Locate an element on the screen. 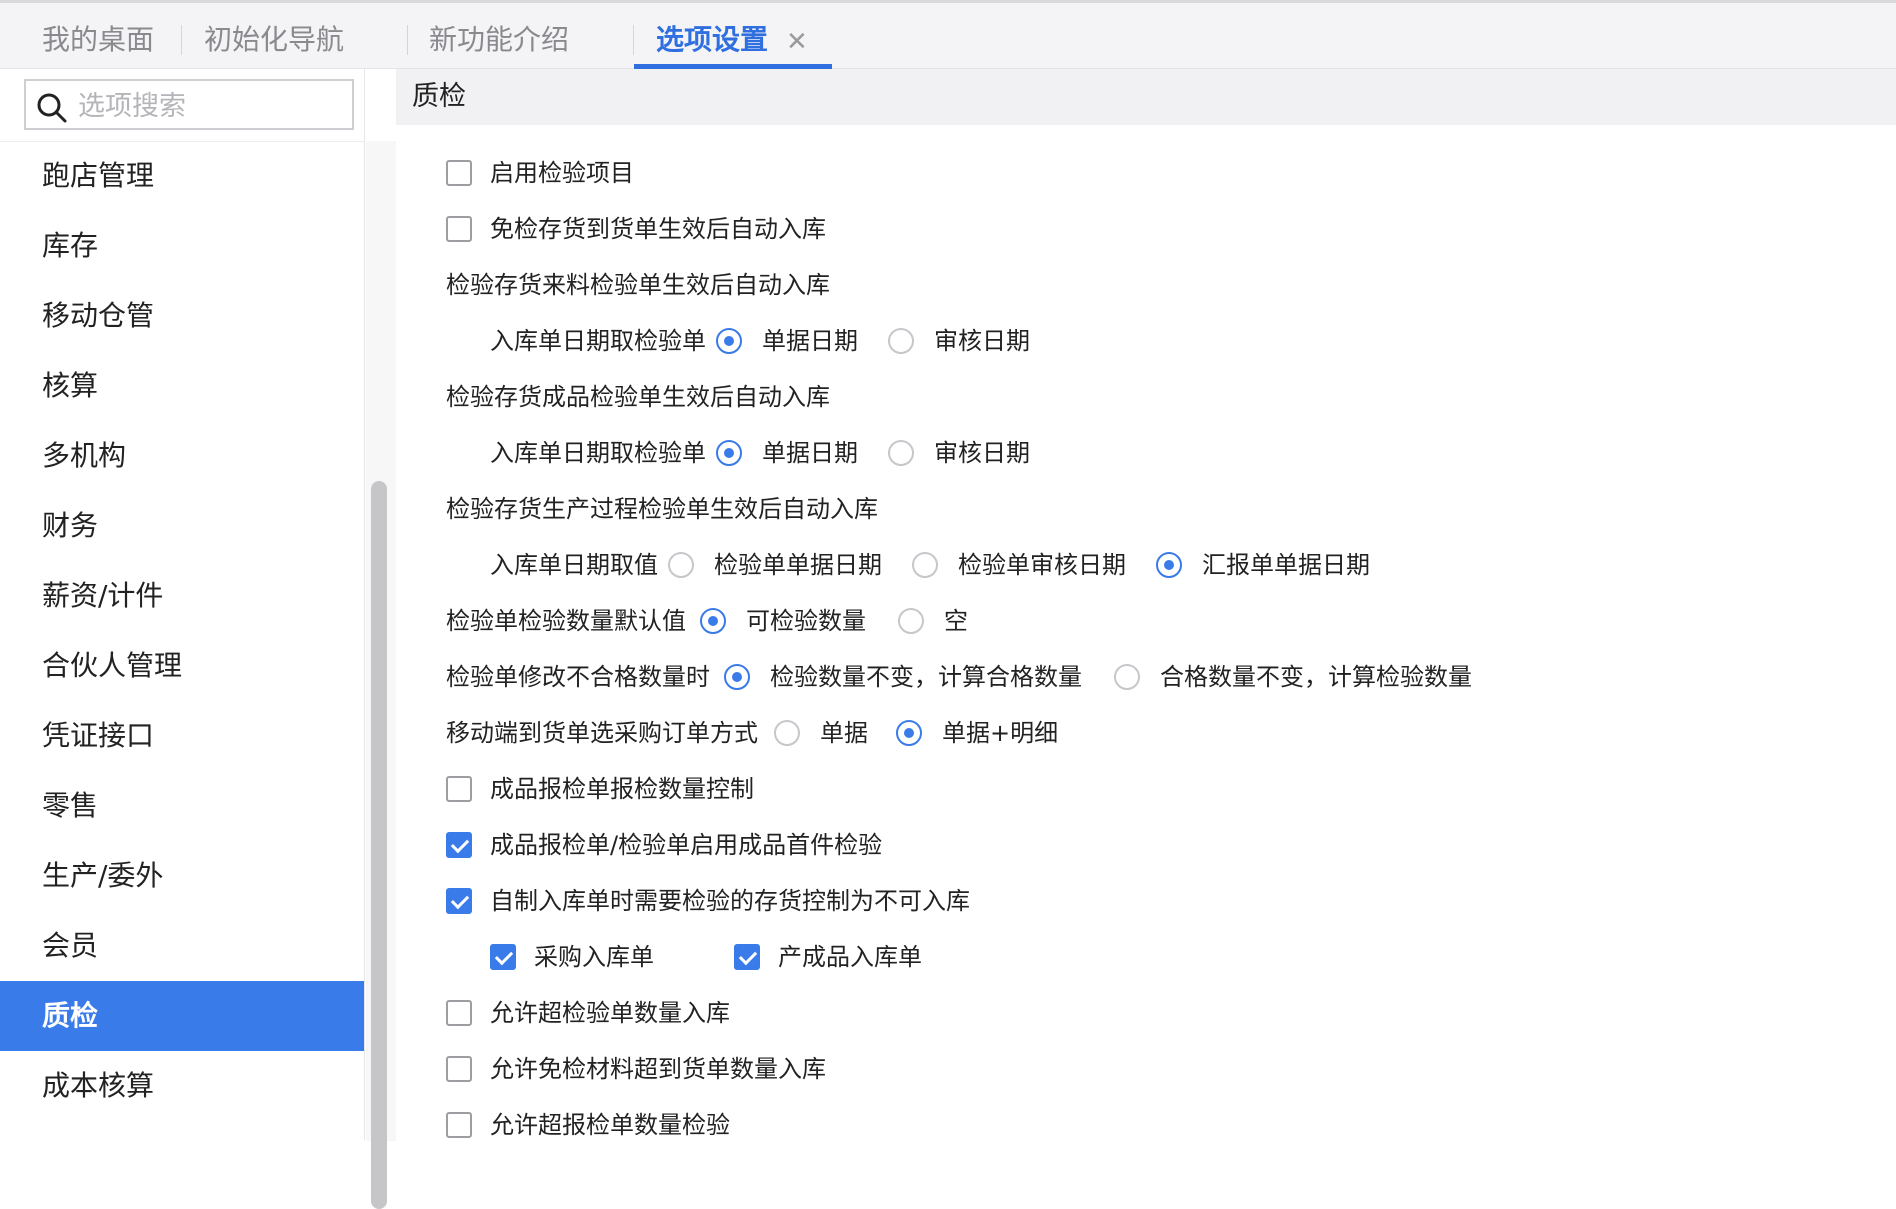  tab-bar: 我的桌面 初始化导航 新功能介绍 选项设置 ✕ is located at coordinates (948, 34).